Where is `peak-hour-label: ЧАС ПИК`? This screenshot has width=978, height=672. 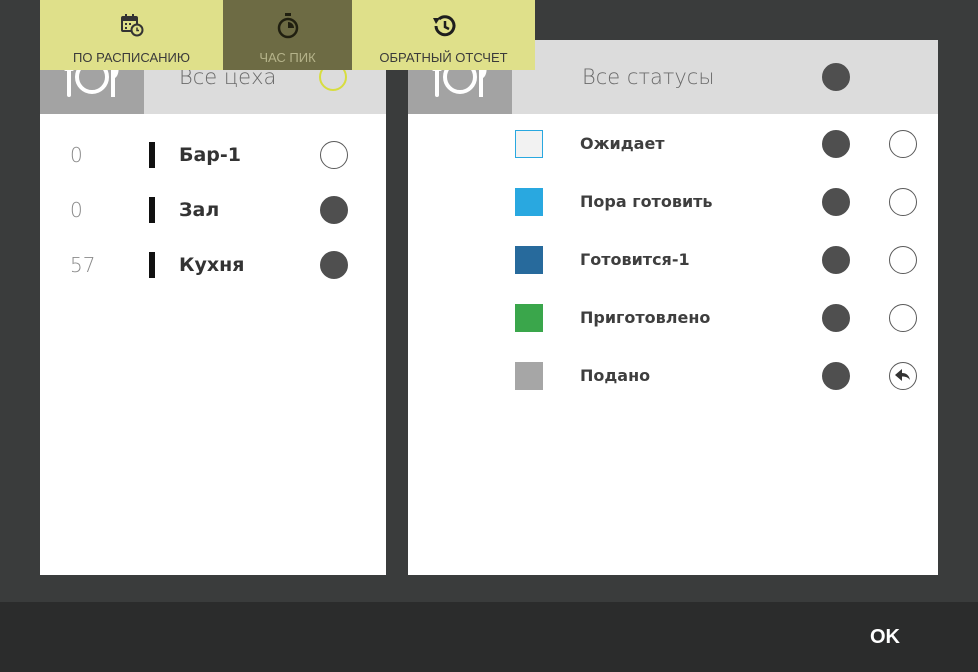 peak-hour-label: ЧАС ПИК is located at coordinates (287, 57).